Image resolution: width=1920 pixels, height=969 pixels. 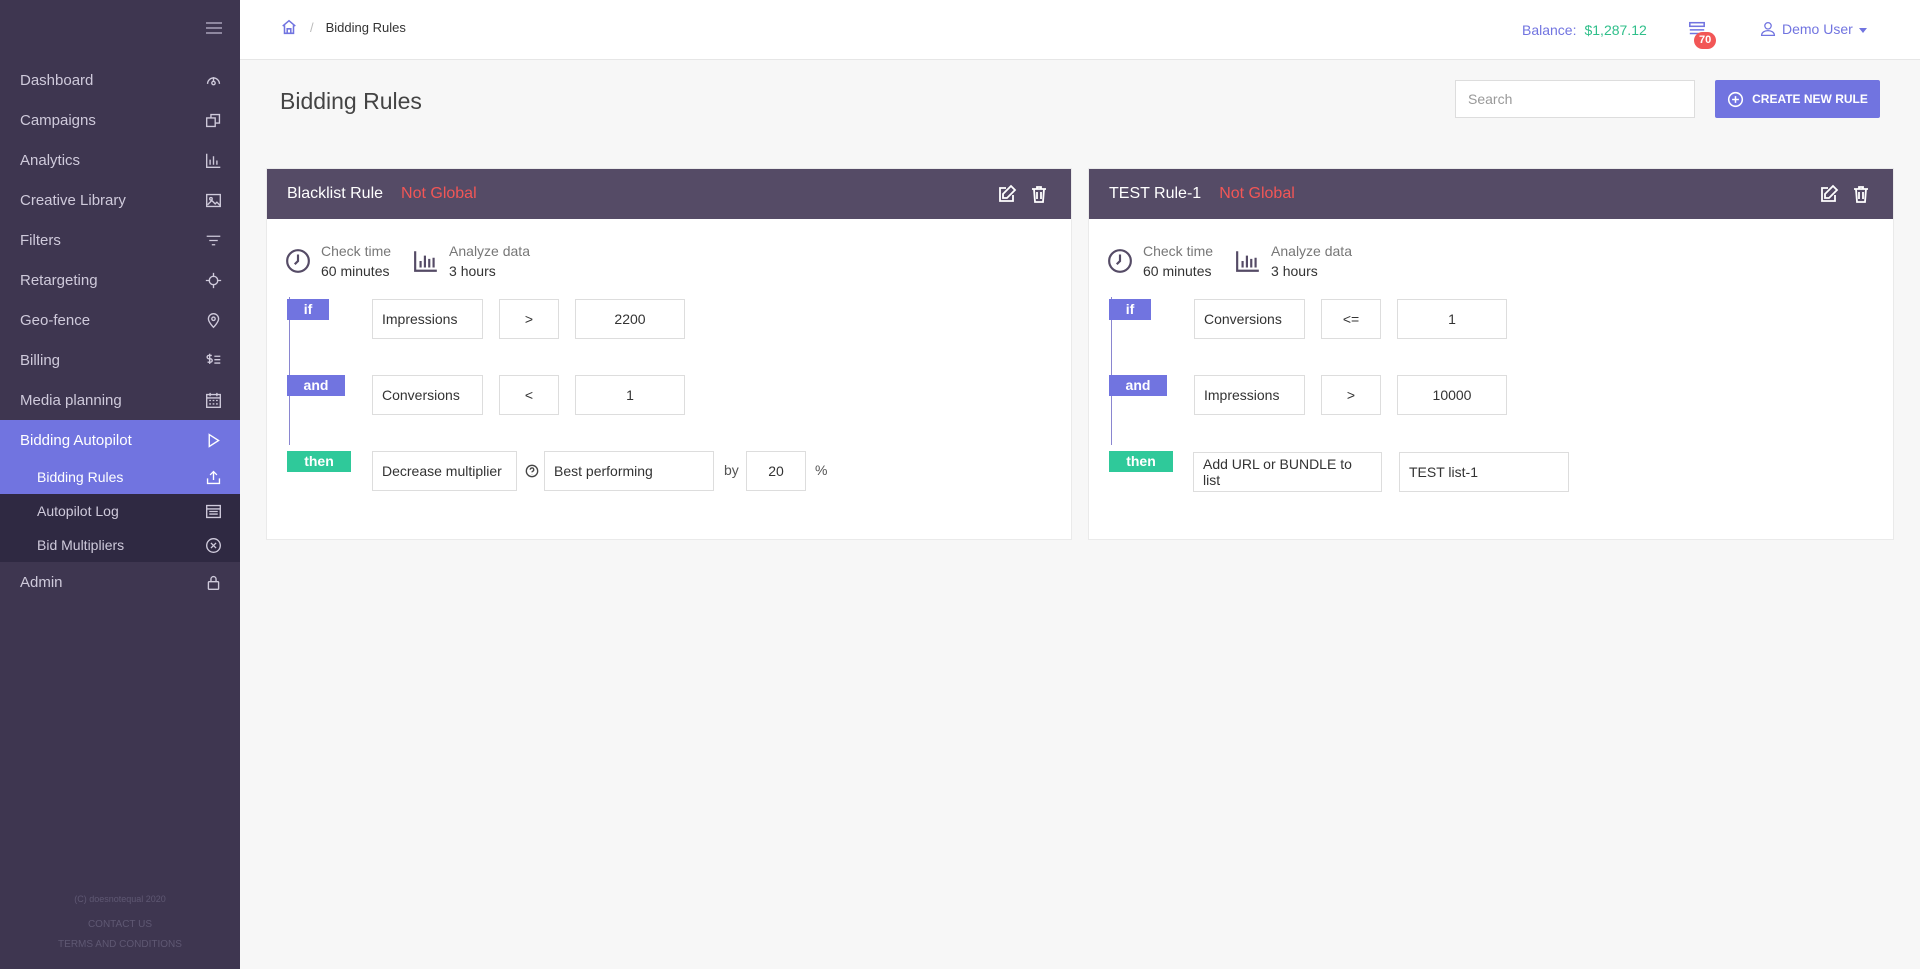 What do you see at coordinates (529, 395) in the screenshot?
I see `and-operator-select: <` at bounding box center [529, 395].